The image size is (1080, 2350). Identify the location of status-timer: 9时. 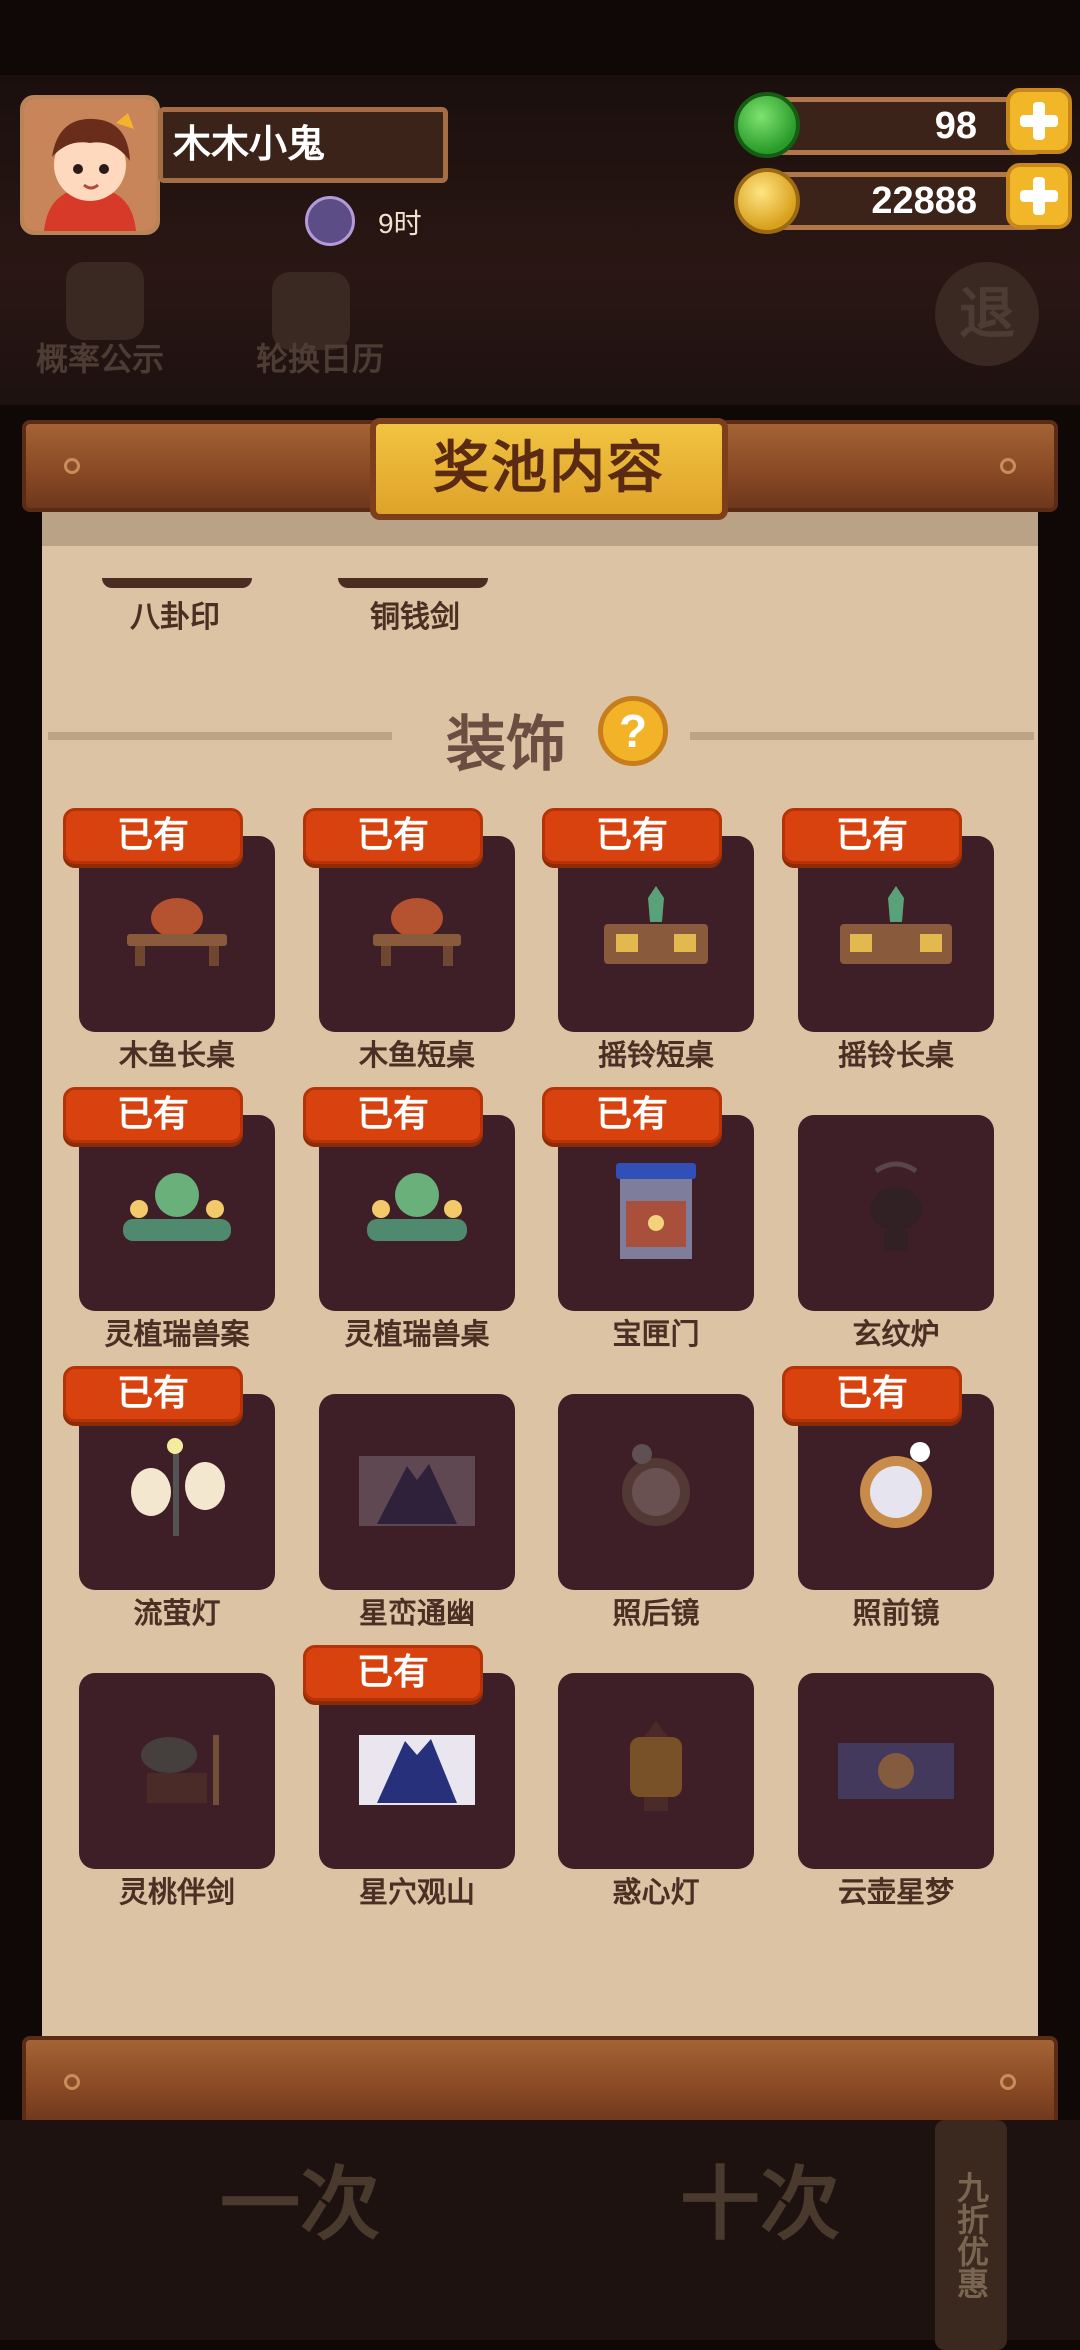
(400, 223).